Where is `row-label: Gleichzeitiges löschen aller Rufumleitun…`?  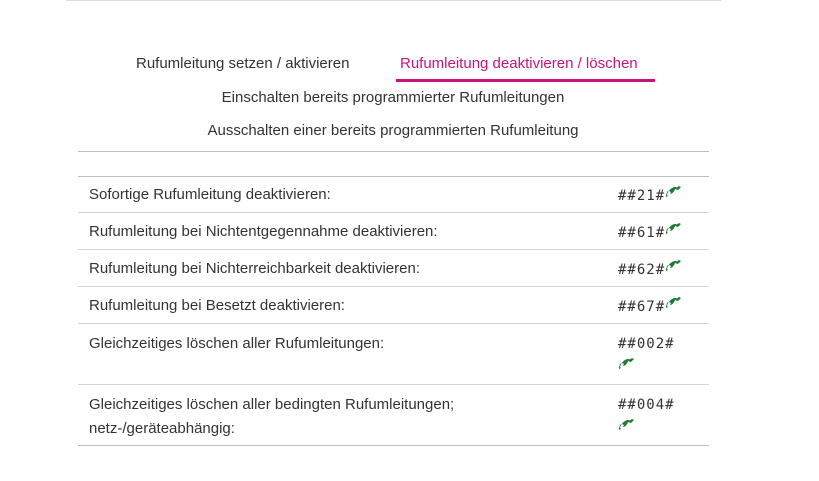
row-label: Gleichzeitiges löschen aller Rufumleitun… is located at coordinates (237, 343).